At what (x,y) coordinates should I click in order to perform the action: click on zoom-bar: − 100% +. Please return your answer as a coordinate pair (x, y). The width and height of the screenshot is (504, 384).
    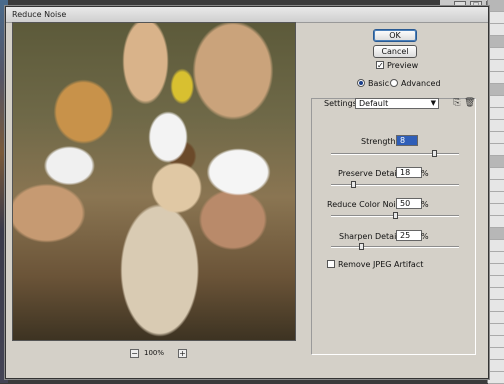
    Looking at the image, I should click on (154, 353).